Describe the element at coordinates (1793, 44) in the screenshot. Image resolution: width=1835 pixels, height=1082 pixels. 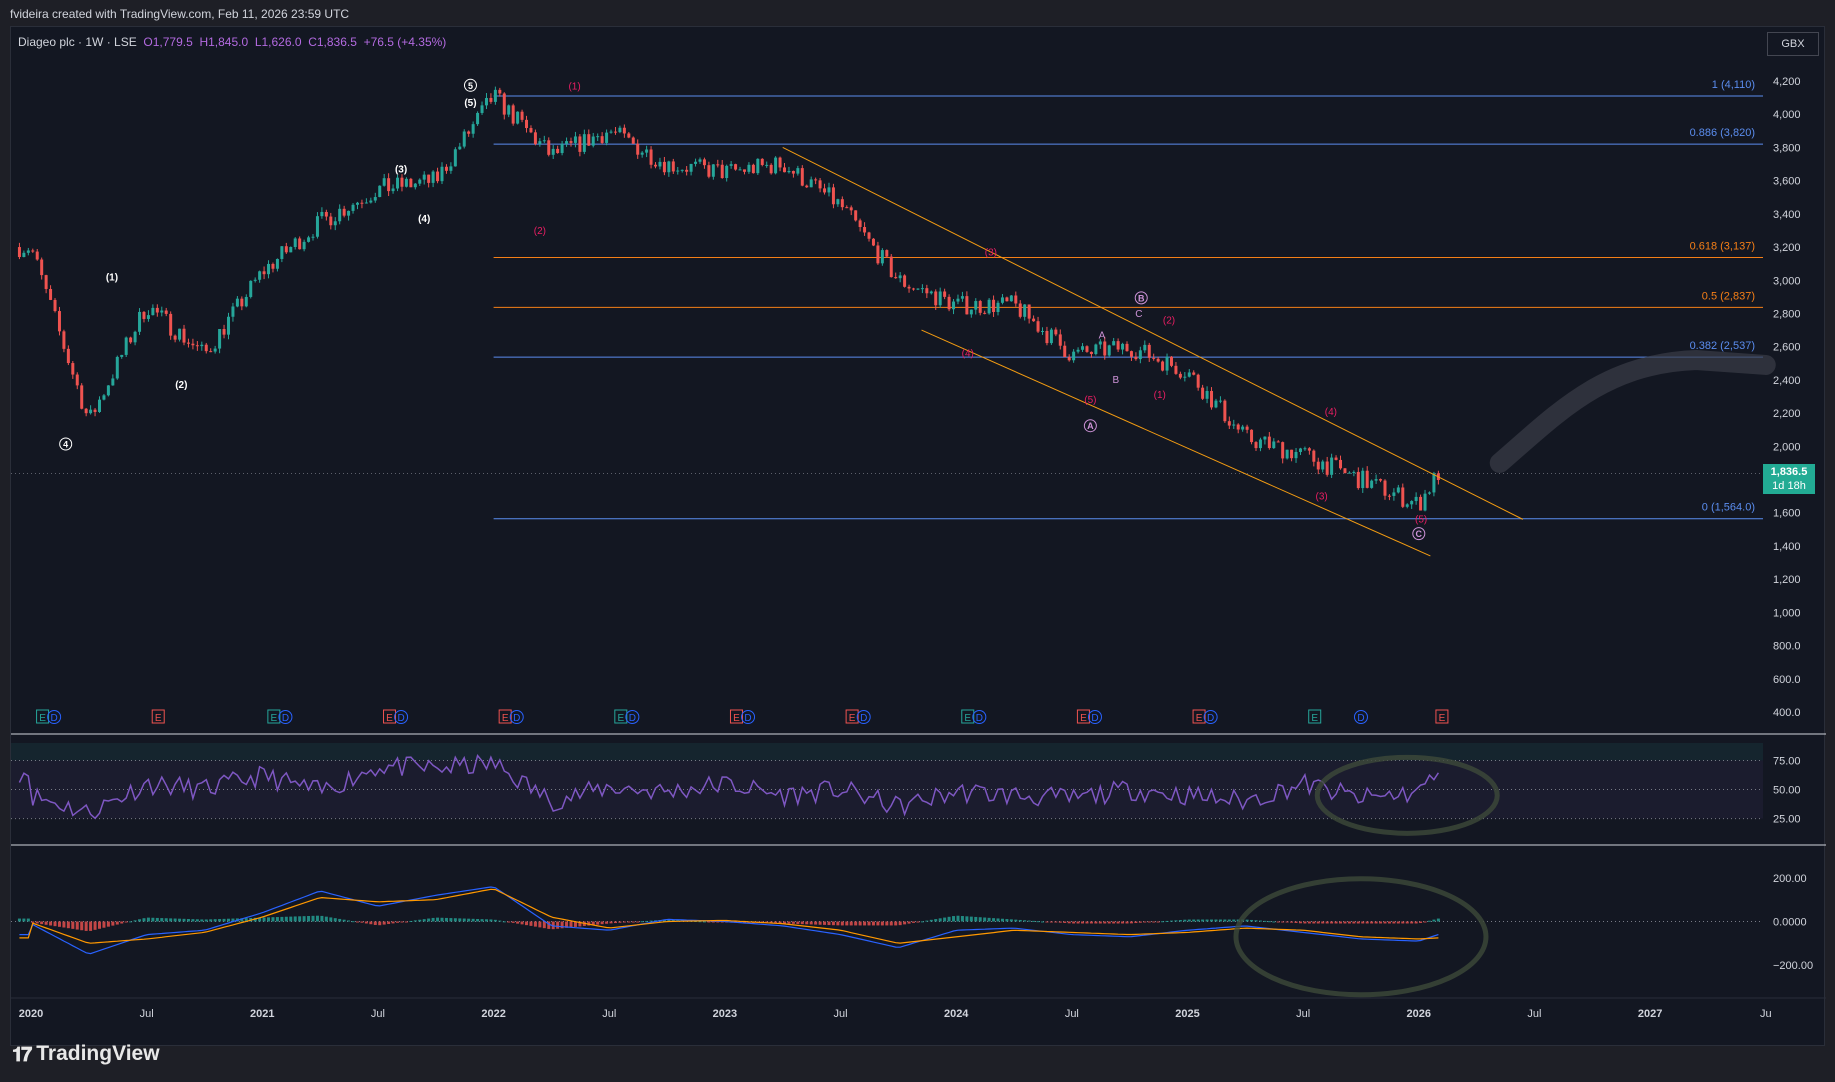
I see `currency-button: GBX` at that location.